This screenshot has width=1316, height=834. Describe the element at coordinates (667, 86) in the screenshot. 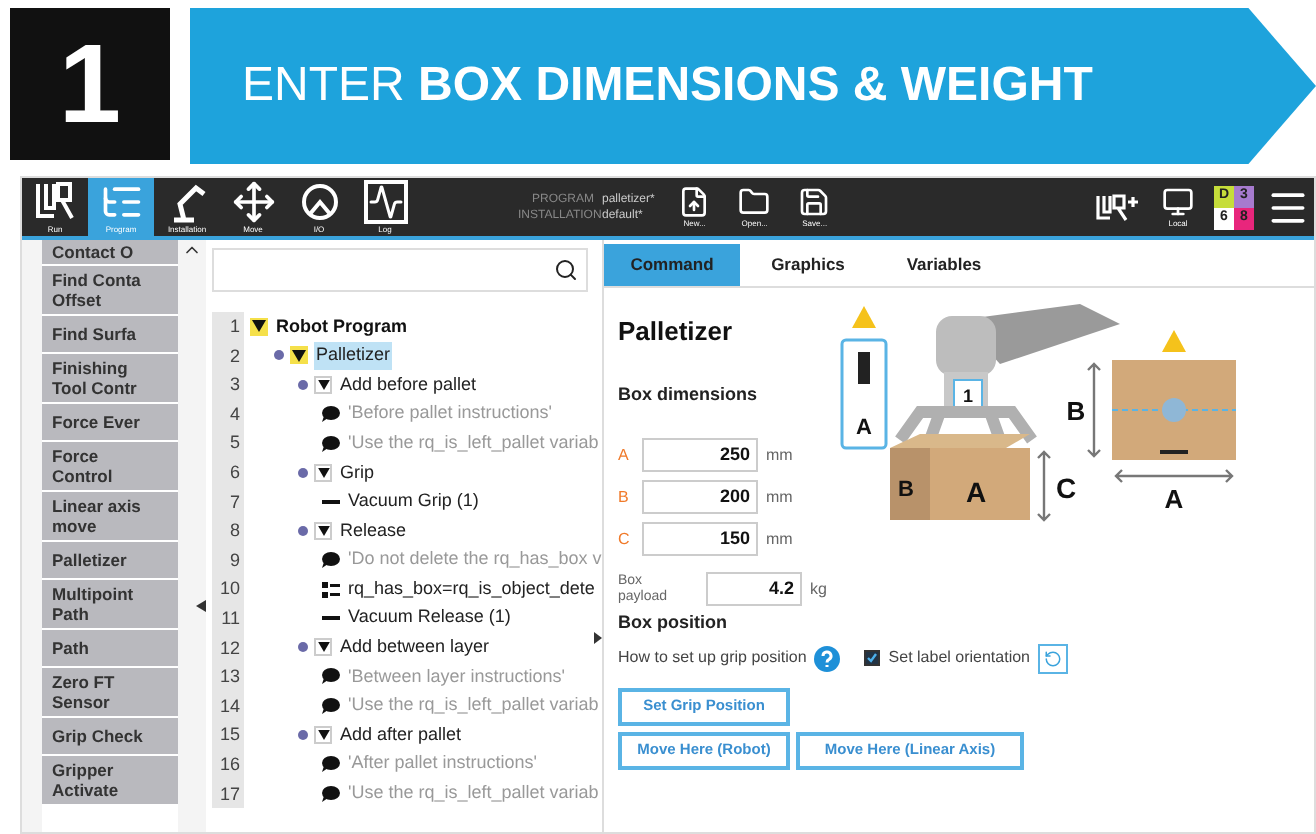

I see `step-title: ENTER BOX DIMENSIONS & WEIGHT` at that location.